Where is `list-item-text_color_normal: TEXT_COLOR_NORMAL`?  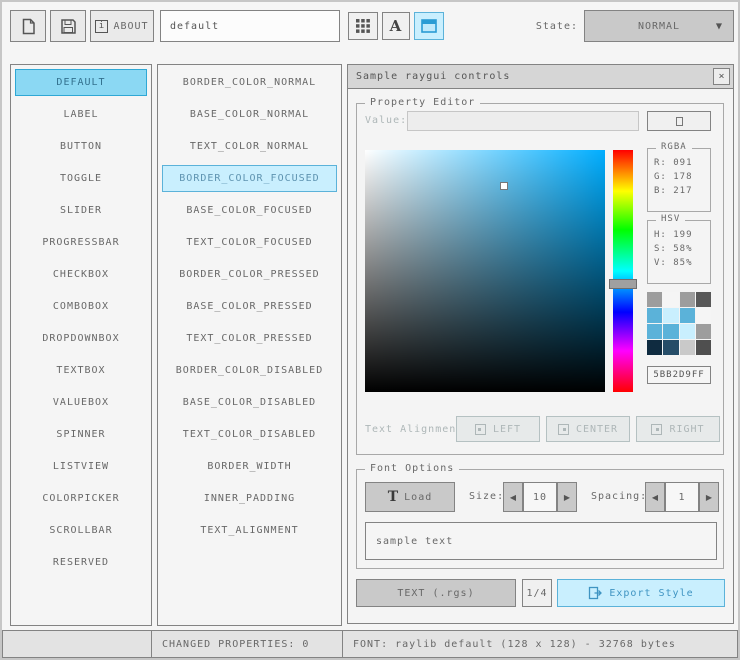
list-item-text_color_normal: TEXT_COLOR_NORMAL is located at coordinates (249, 146).